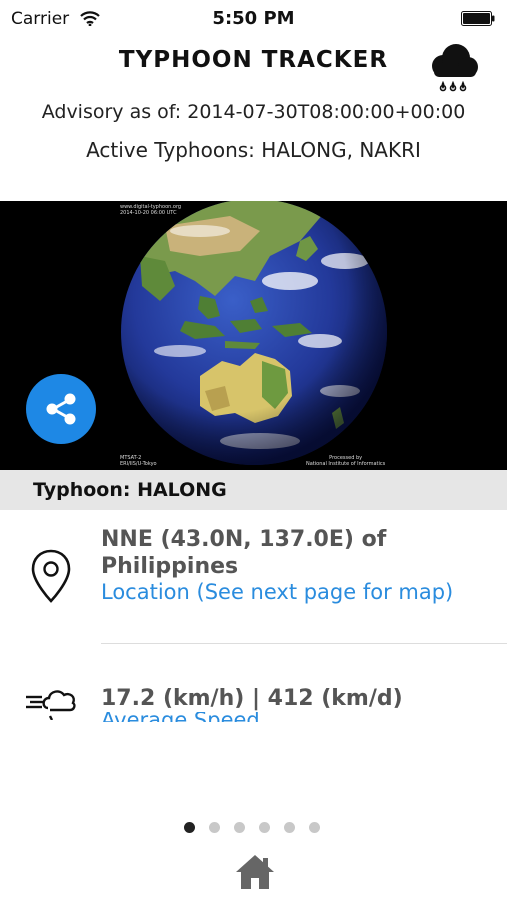 The image size is (507, 900). I want to click on wind-cloud-icon, so click(51, 705).